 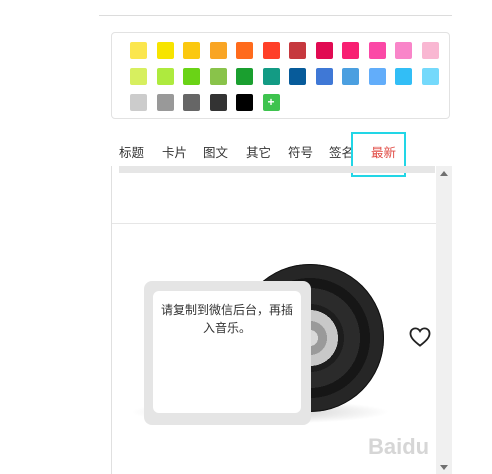 What do you see at coordinates (300, 153) in the screenshot?
I see `tab-symbol: 符号` at bounding box center [300, 153].